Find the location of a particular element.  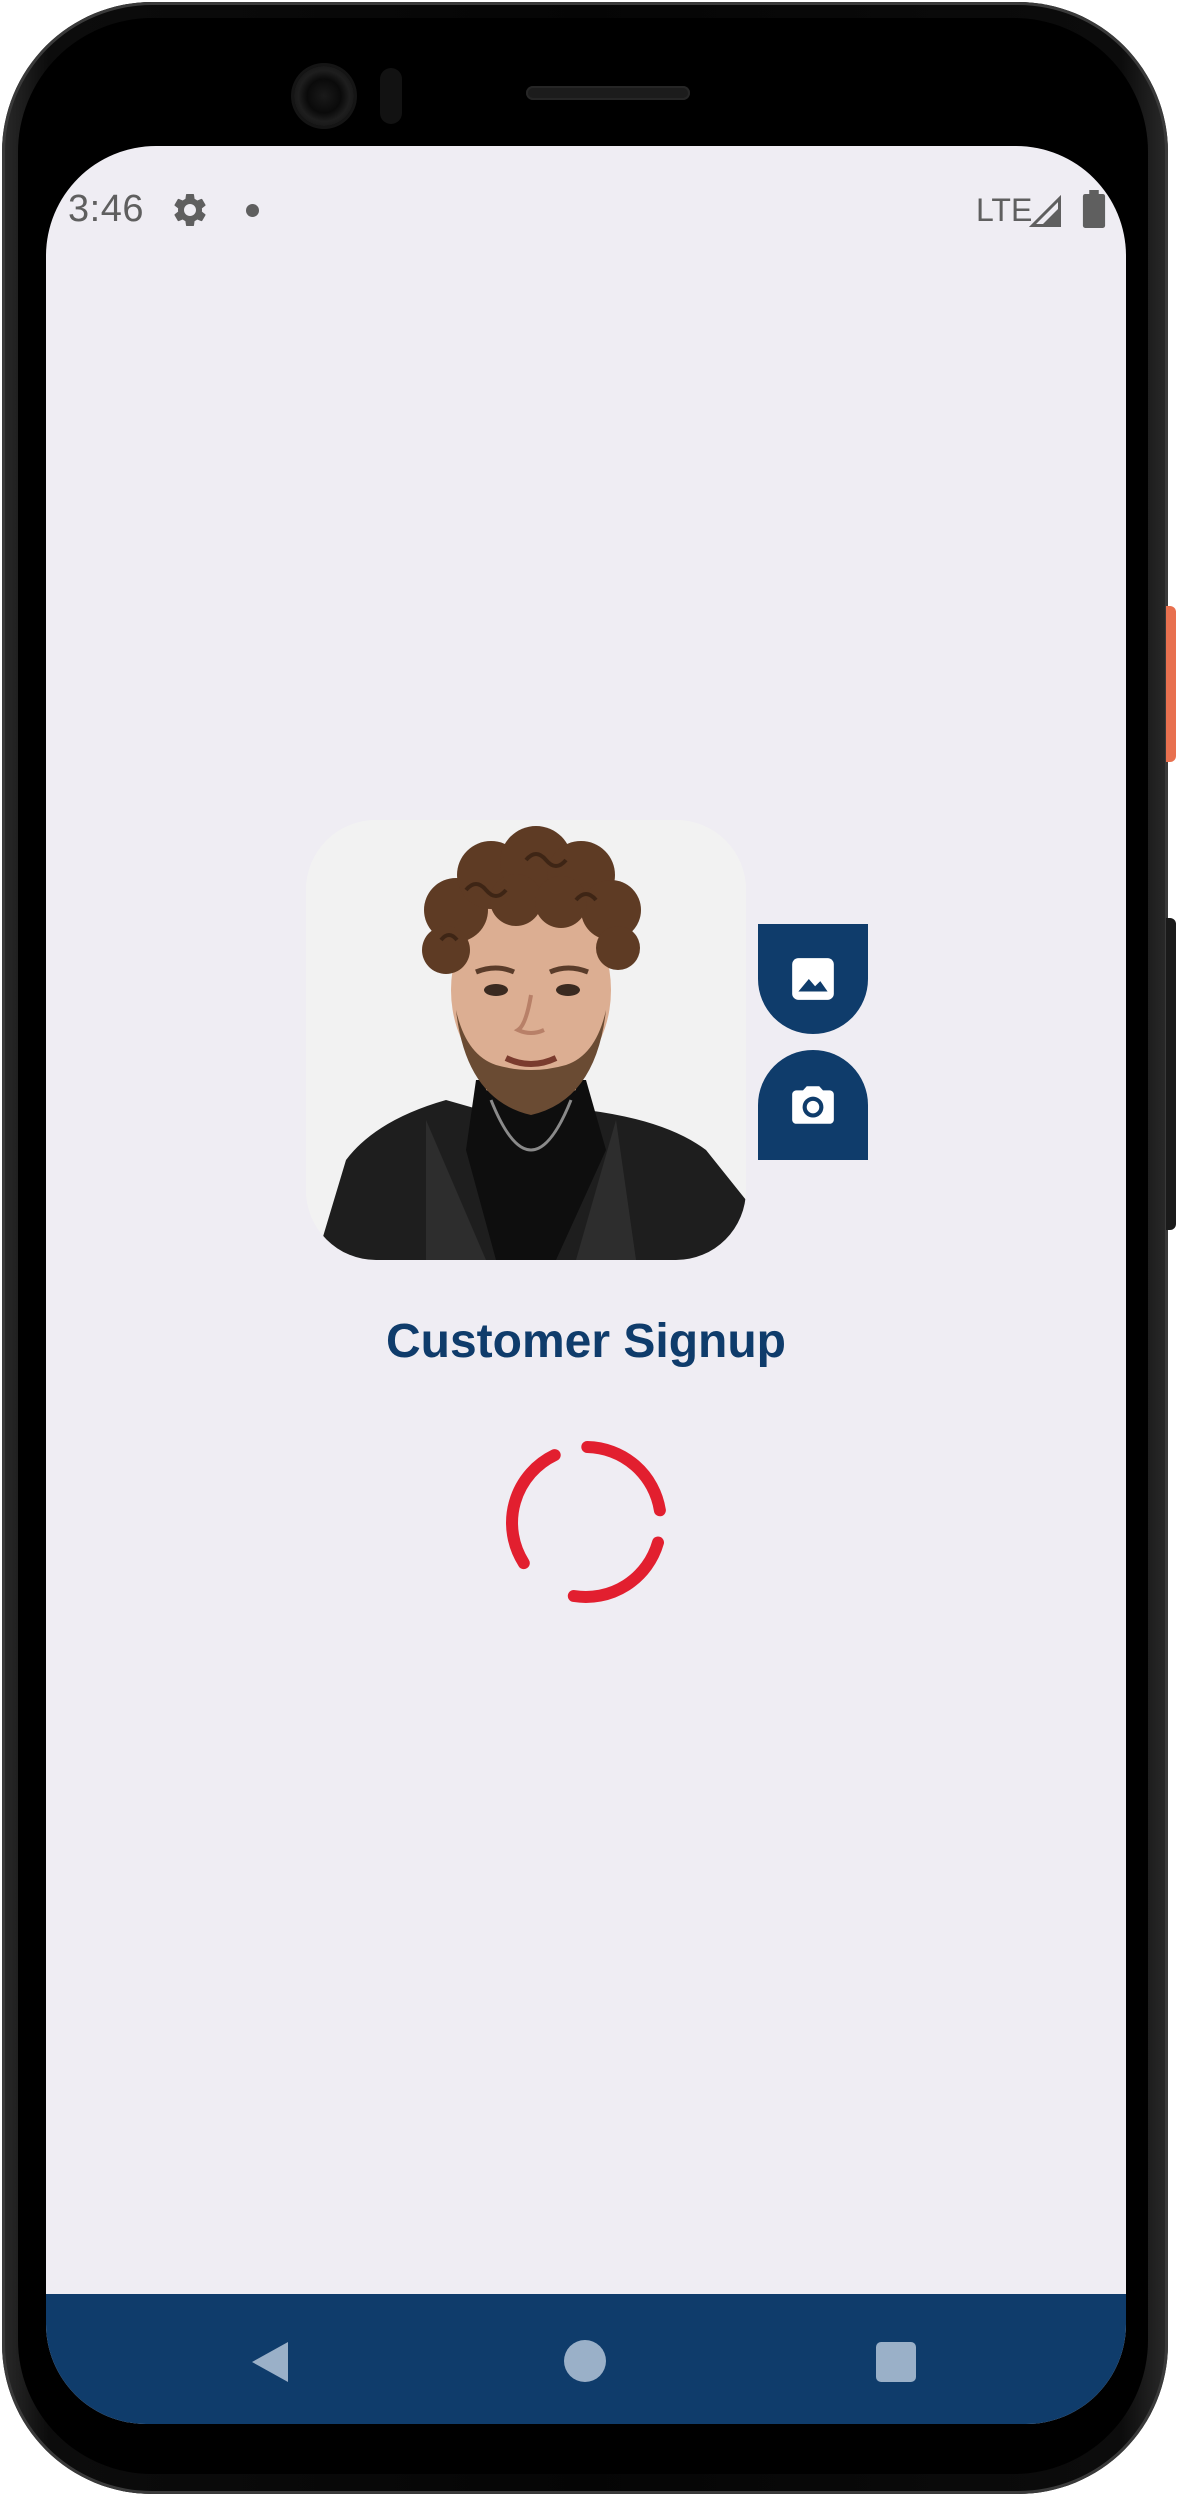

status-bar: 3:46 LTE is located at coordinates (586, 212).